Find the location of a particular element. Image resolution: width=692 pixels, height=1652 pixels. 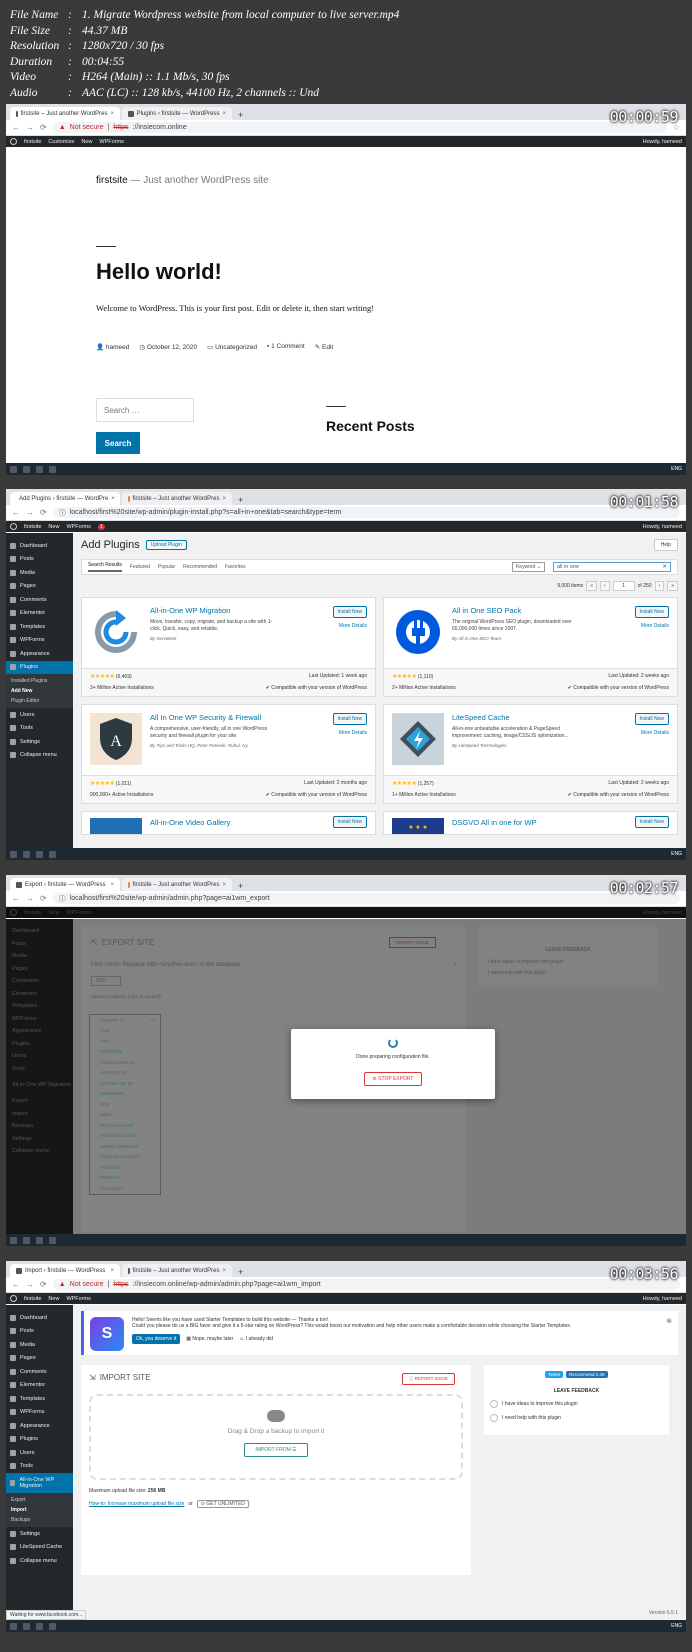

plugin-name-link: All In One WP Security & Firewall is located at coordinates (216, 717).